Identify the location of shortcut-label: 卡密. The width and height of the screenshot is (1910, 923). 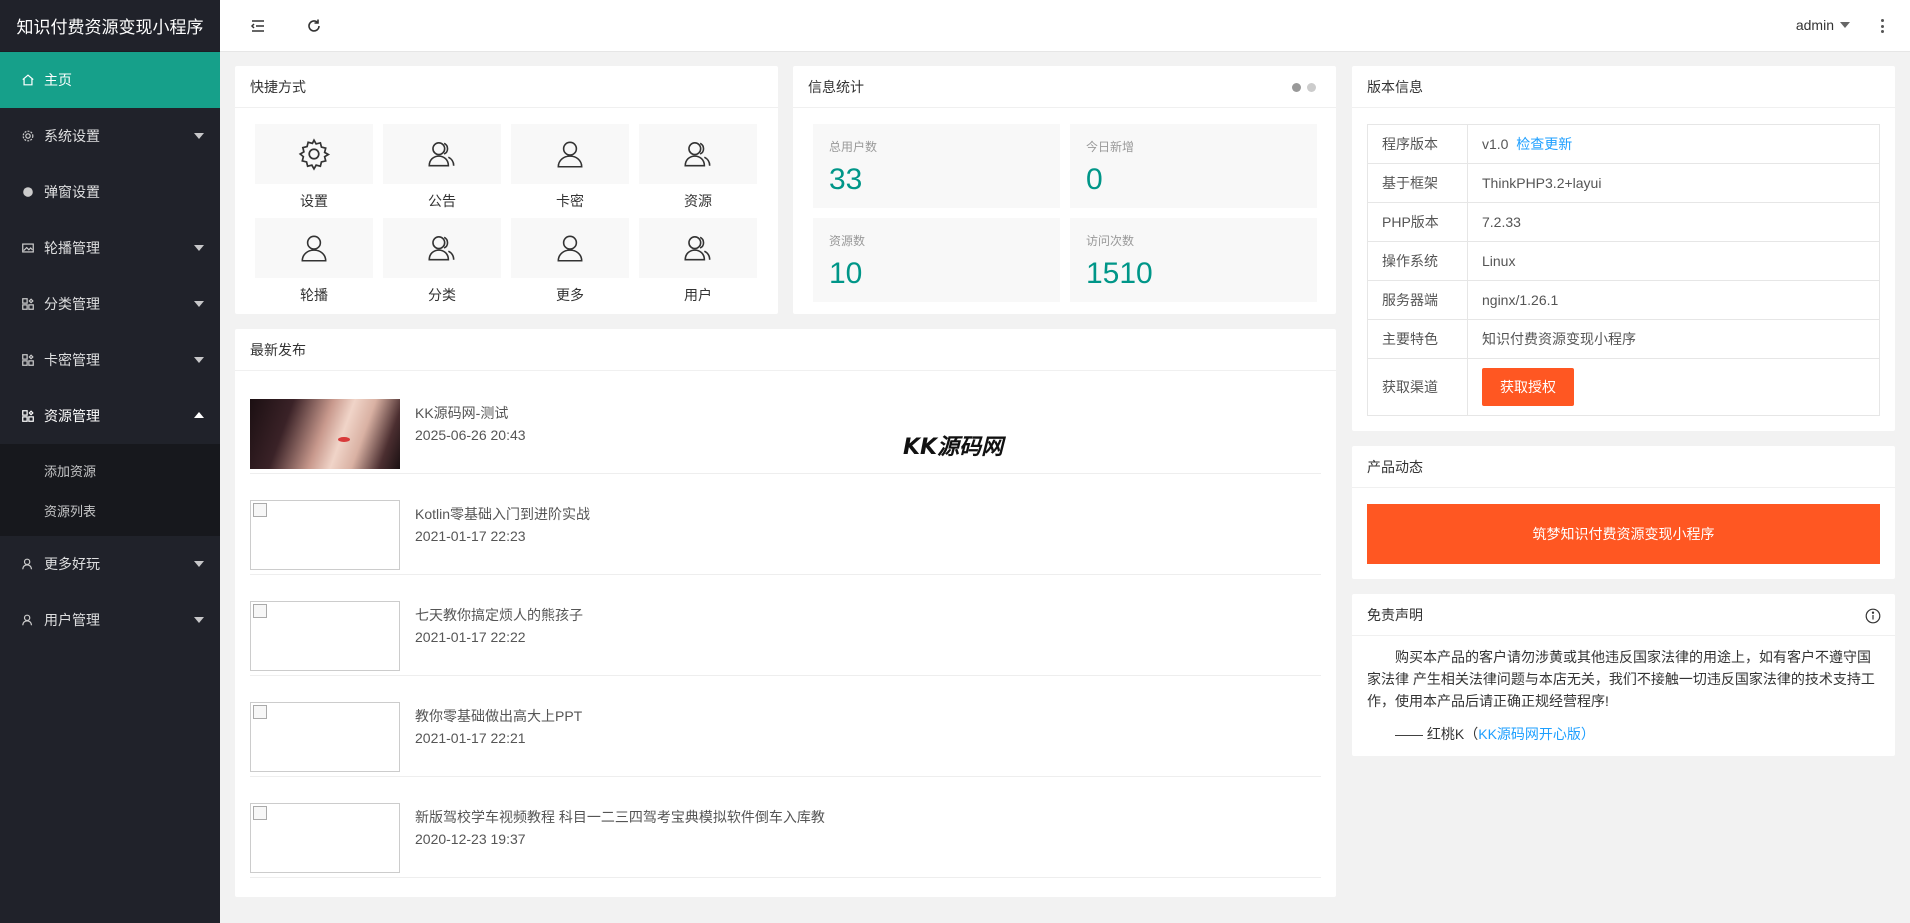
(570, 201).